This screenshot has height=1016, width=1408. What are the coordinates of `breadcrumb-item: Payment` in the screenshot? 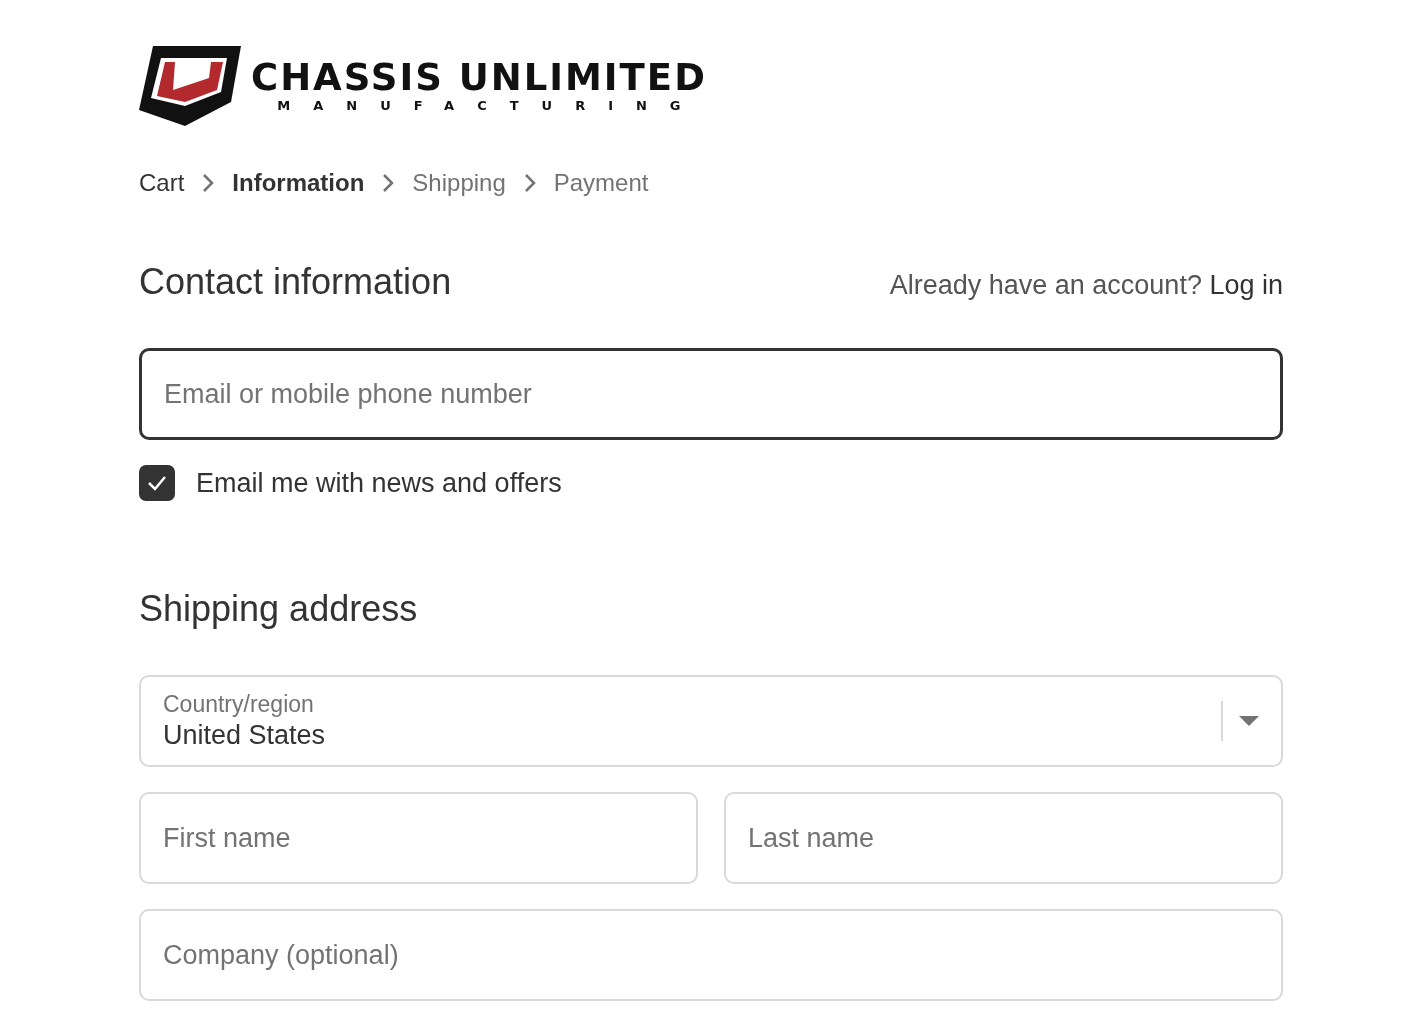 It's located at (601, 183).